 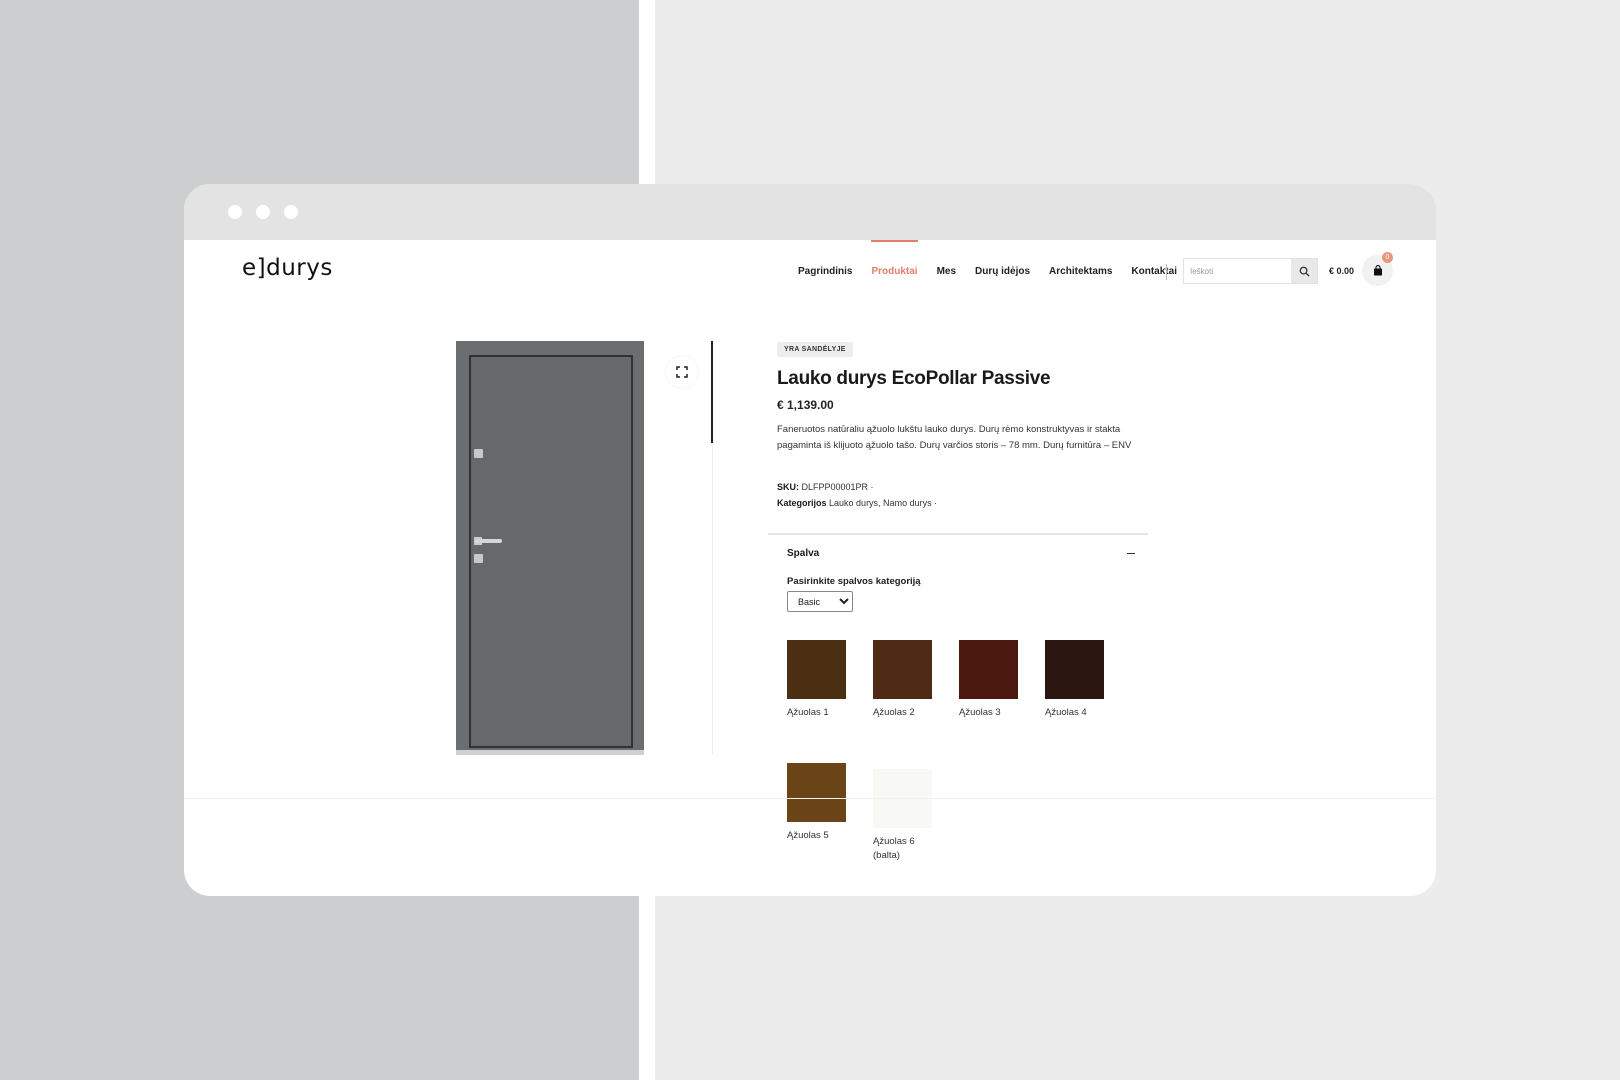 I want to click on product-categories: Kategorijos Lauko durys, Namo durys ·, so click(x=857, y=503).